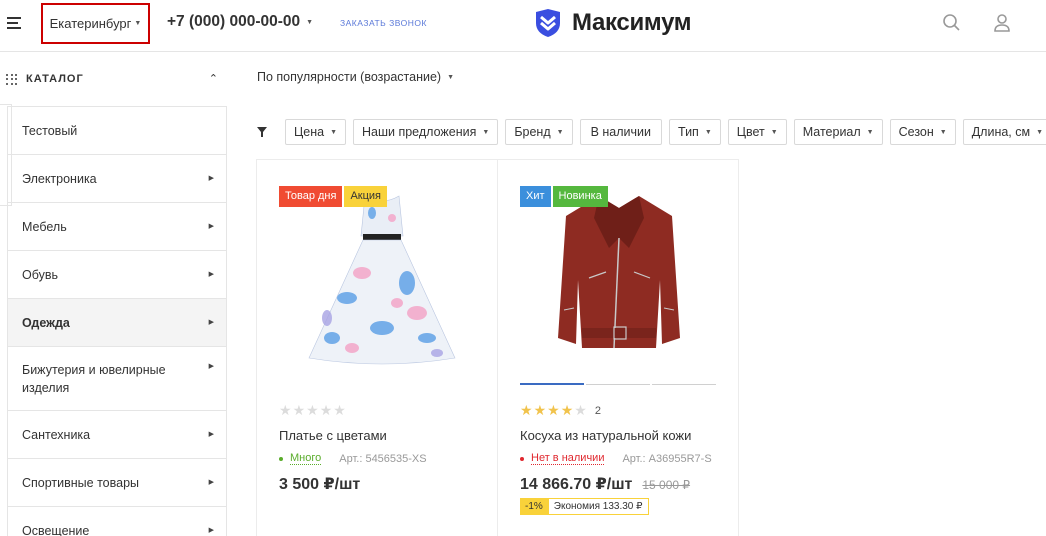  I want to click on product-name: Косуха из натуральной кожи, so click(605, 435).